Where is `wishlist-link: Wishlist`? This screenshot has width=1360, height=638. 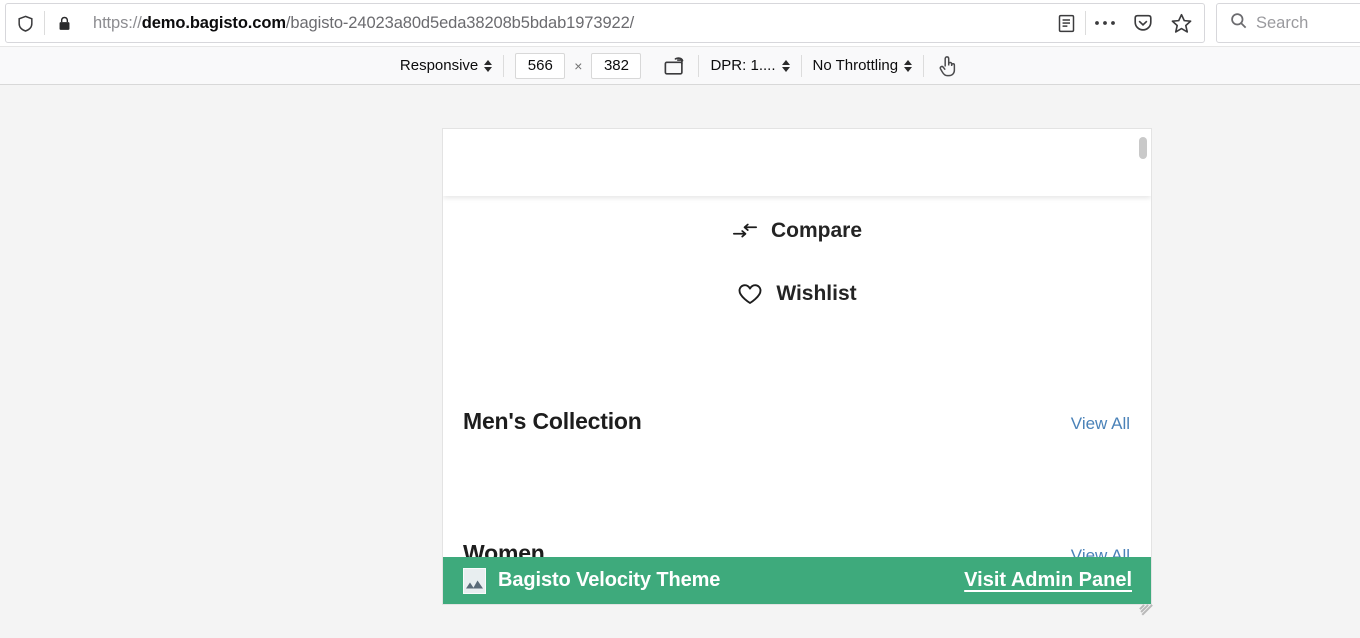 wishlist-link: Wishlist is located at coordinates (797, 294).